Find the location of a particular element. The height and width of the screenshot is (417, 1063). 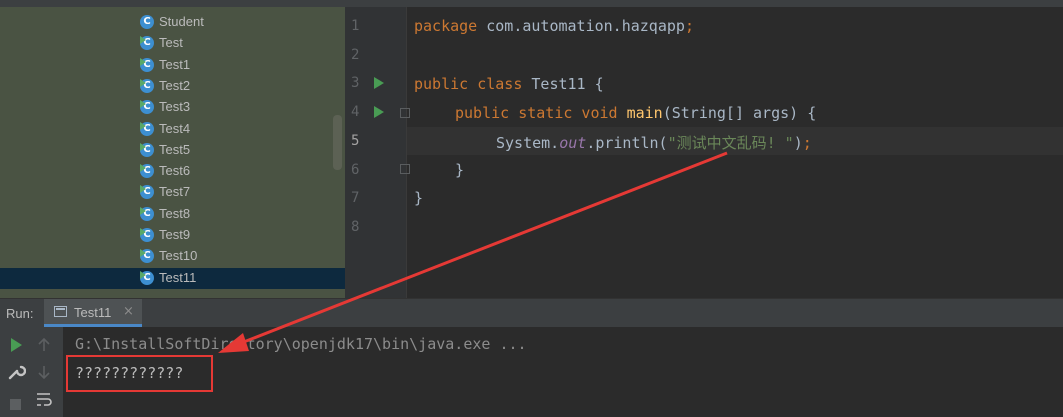

tree-item: C Test3 is located at coordinates (172, 107).